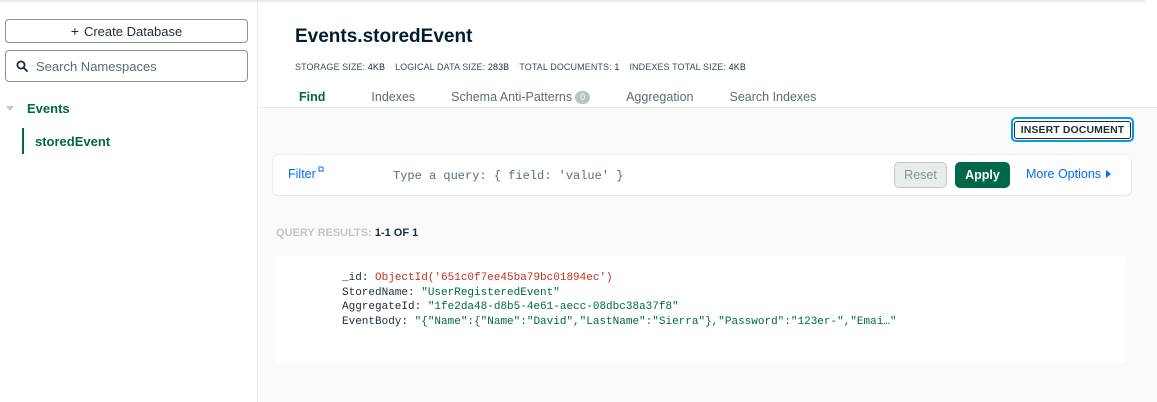 Image resolution: width=1157 pixels, height=402 pixels. Describe the element at coordinates (569, 67) in the screenshot. I see `stat-total-documents: TOTAL DOCUMENTS: 1` at that location.